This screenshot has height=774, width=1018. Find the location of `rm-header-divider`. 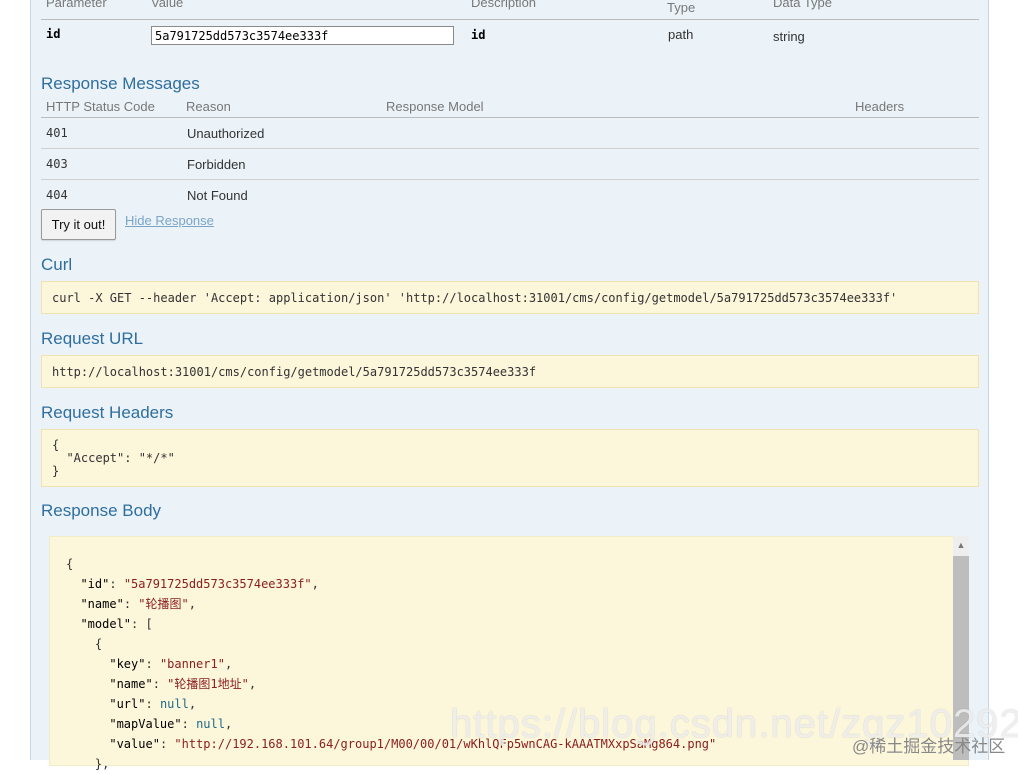

rm-header-divider is located at coordinates (510, 117).